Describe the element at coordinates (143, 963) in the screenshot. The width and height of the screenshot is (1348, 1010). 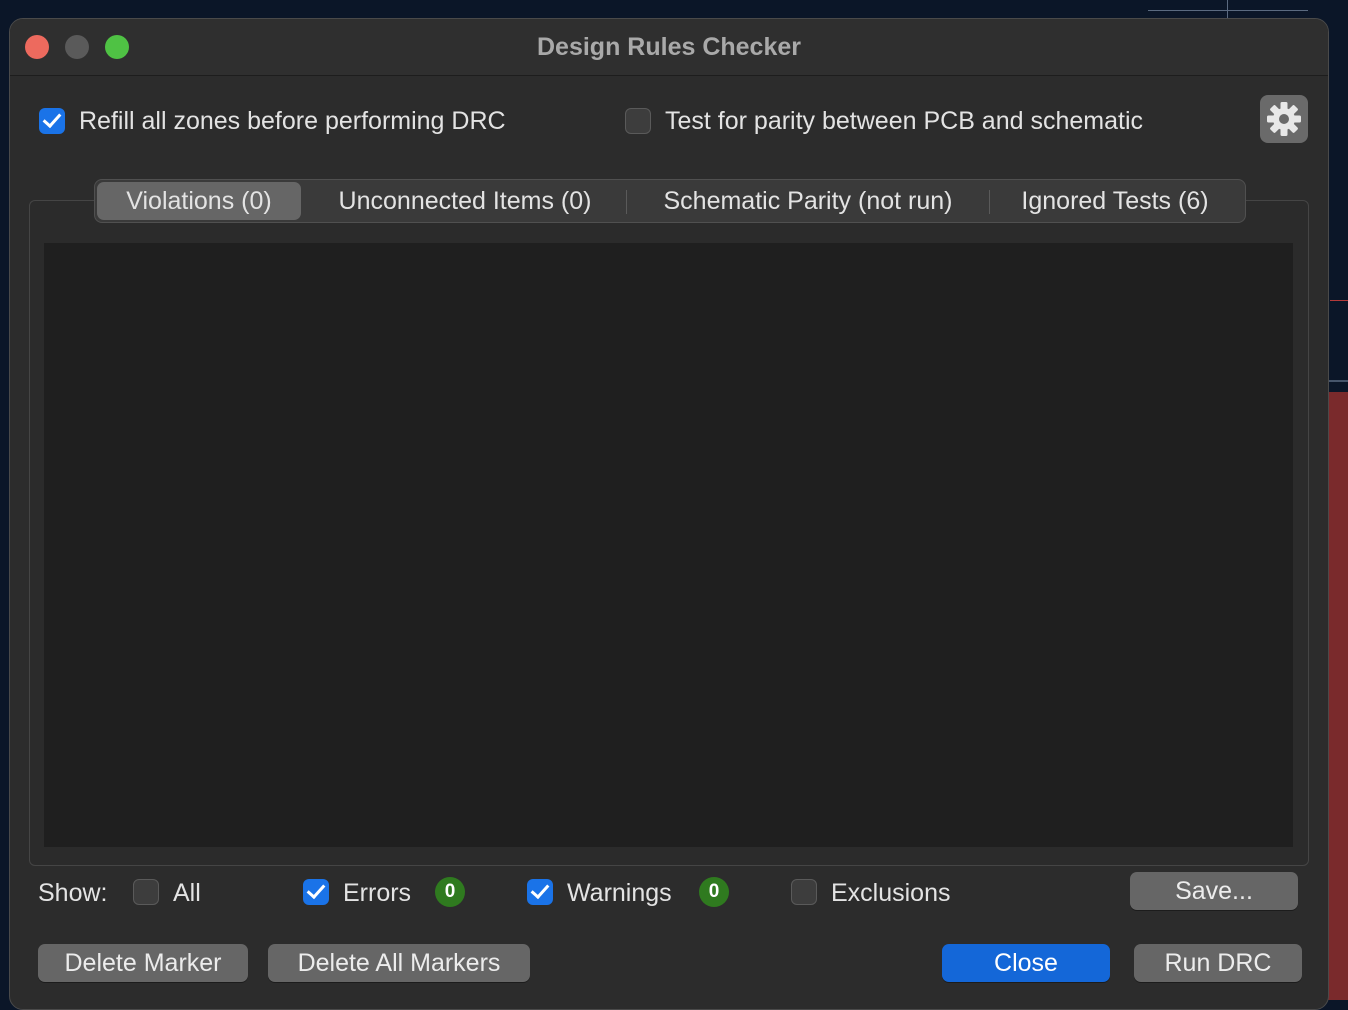
I see `delete-marker-button: Delete Marker` at that location.